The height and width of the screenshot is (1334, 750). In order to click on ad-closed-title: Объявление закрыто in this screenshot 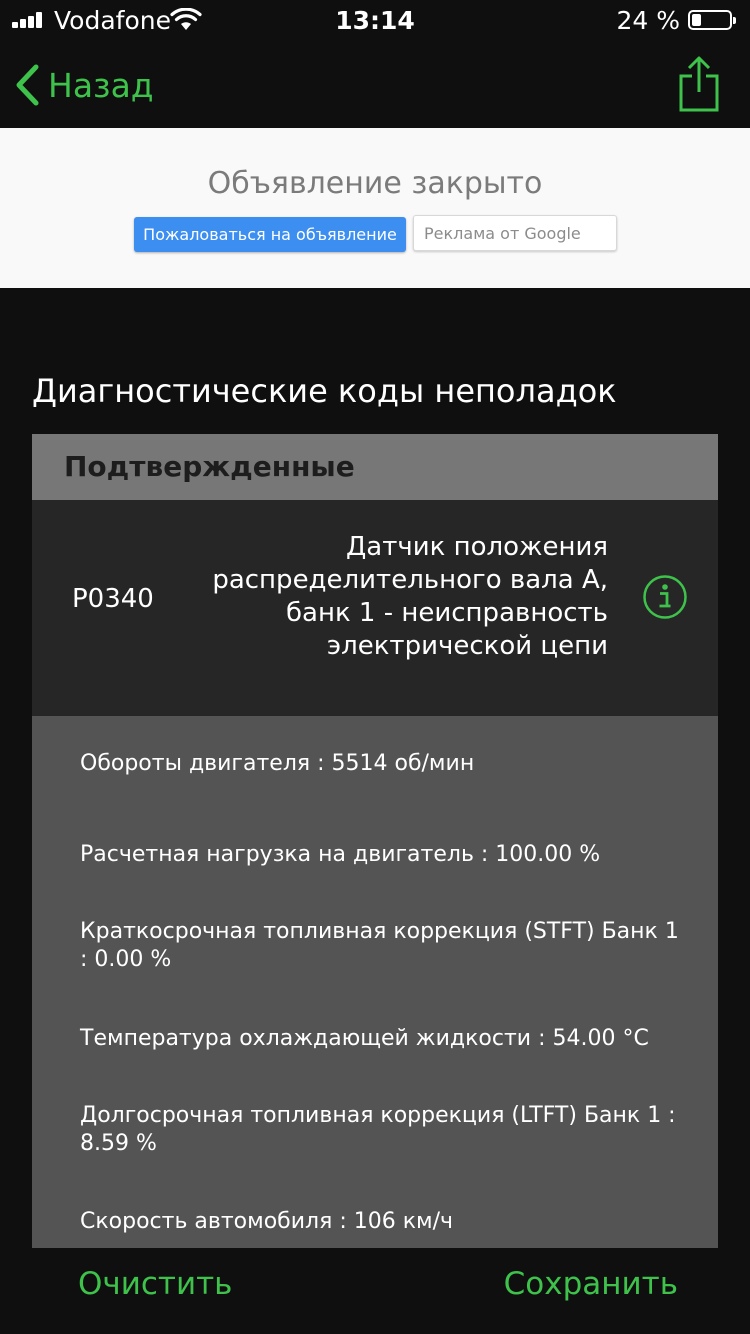, I will do `click(375, 183)`.